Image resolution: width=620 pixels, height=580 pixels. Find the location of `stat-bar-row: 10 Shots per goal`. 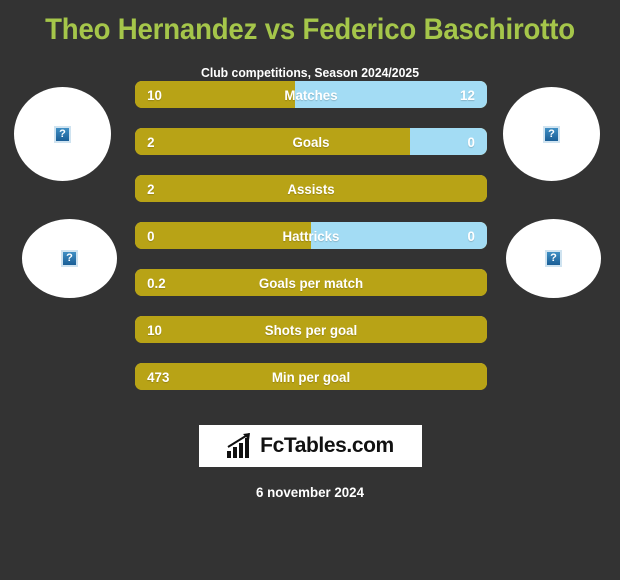

stat-bar-row: 10 Shots per goal is located at coordinates (311, 329).